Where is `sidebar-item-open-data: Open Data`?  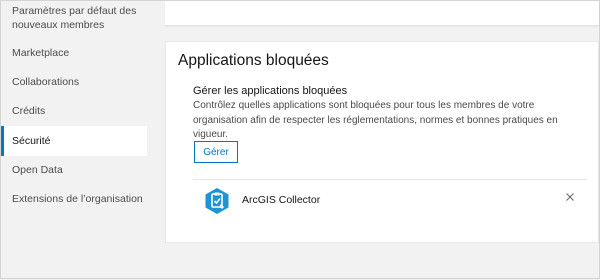
sidebar-item-open-data: Open Data is located at coordinates (74, 170).